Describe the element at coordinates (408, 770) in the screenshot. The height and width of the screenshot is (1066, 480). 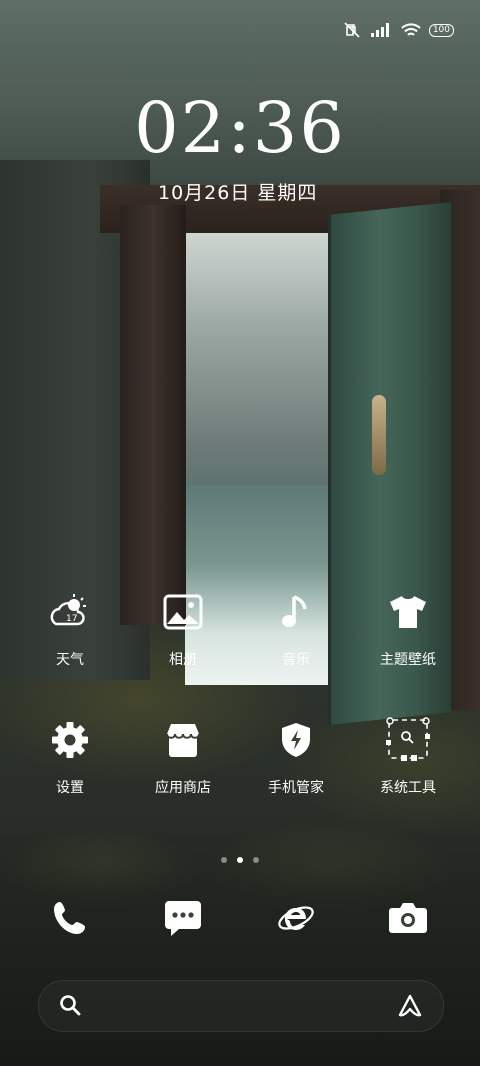
I see `folder-system-tools: 系统工具` at that location.